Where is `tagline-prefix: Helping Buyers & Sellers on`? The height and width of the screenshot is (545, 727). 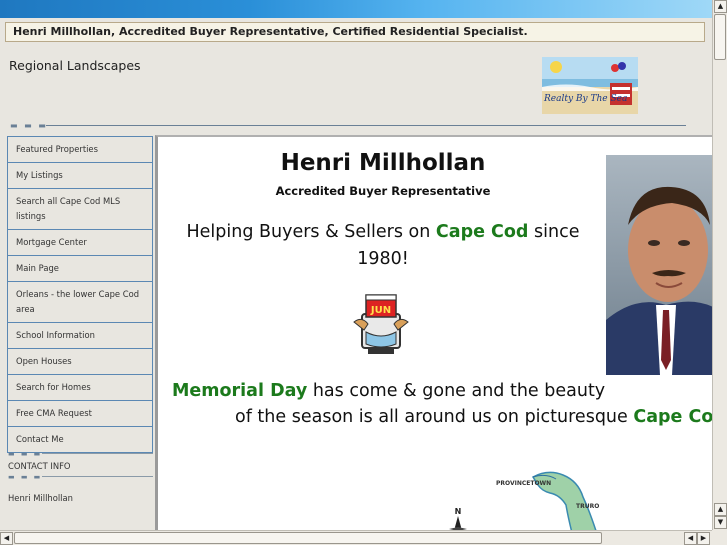
tagline-prefix: Helping Buyers & Sellers on is located at coordinates (311, 232).